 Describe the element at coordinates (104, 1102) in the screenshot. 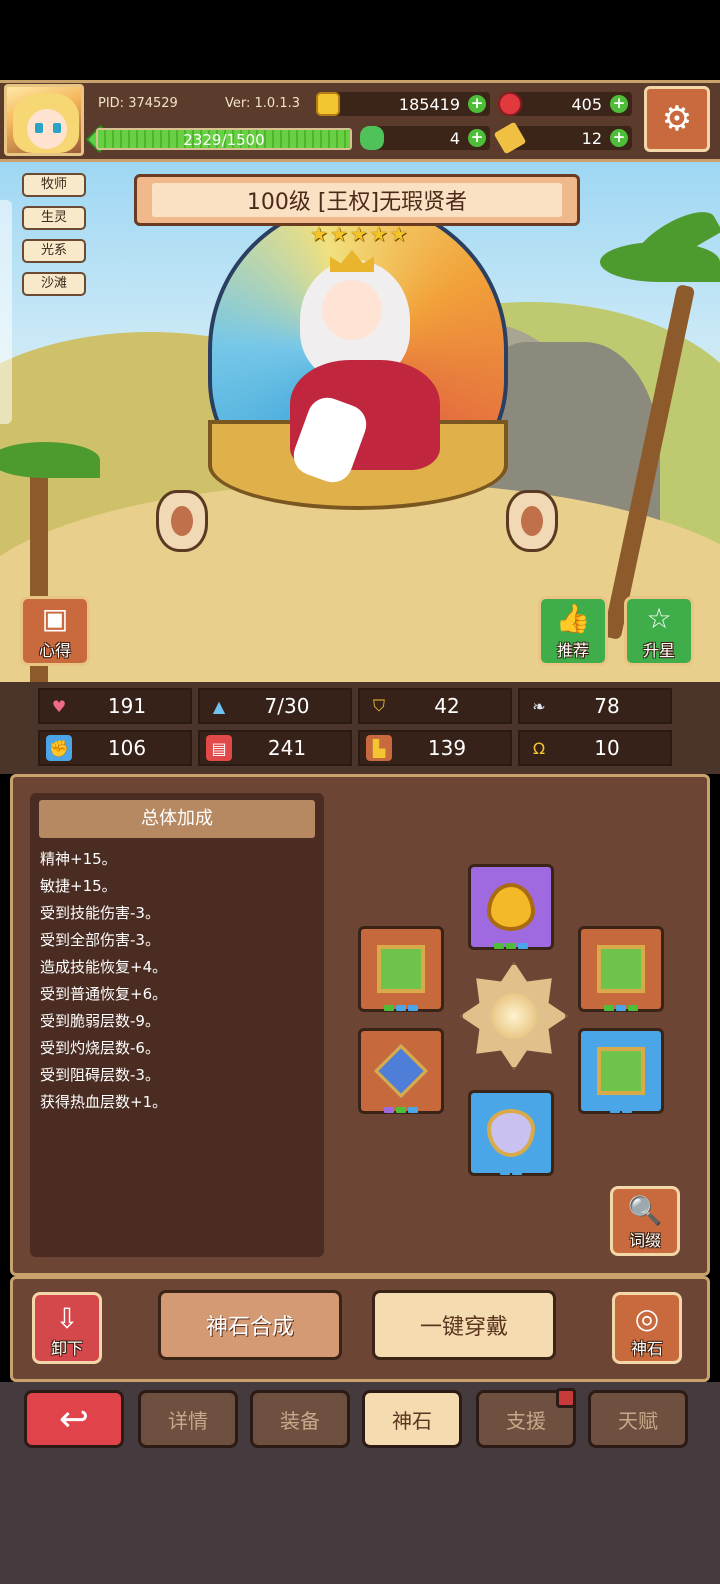

I see `bonus-line: 获得热血层数+1。` at that location.